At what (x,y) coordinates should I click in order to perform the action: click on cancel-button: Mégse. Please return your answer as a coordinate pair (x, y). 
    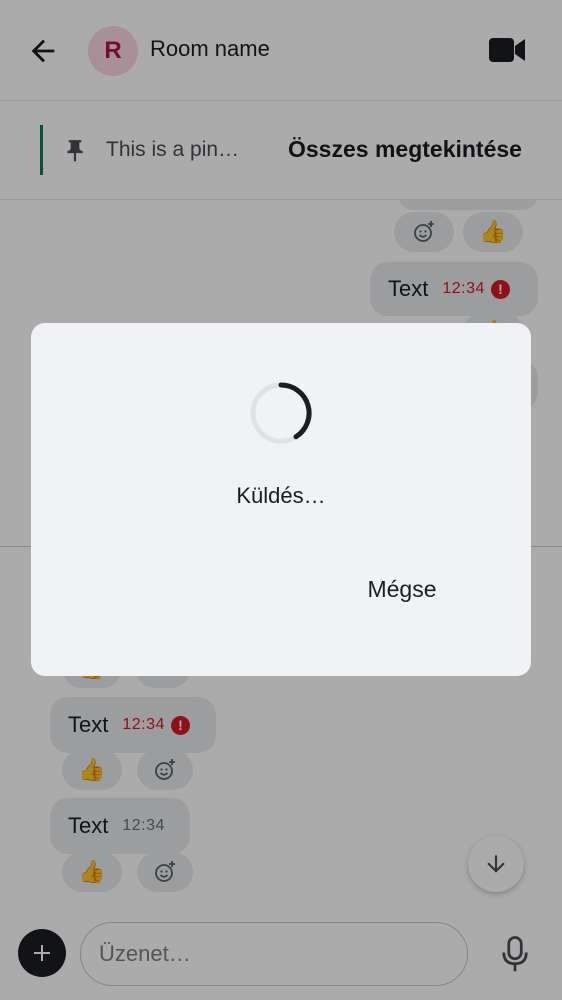
    Looking at the image, I should click on (402, 589).